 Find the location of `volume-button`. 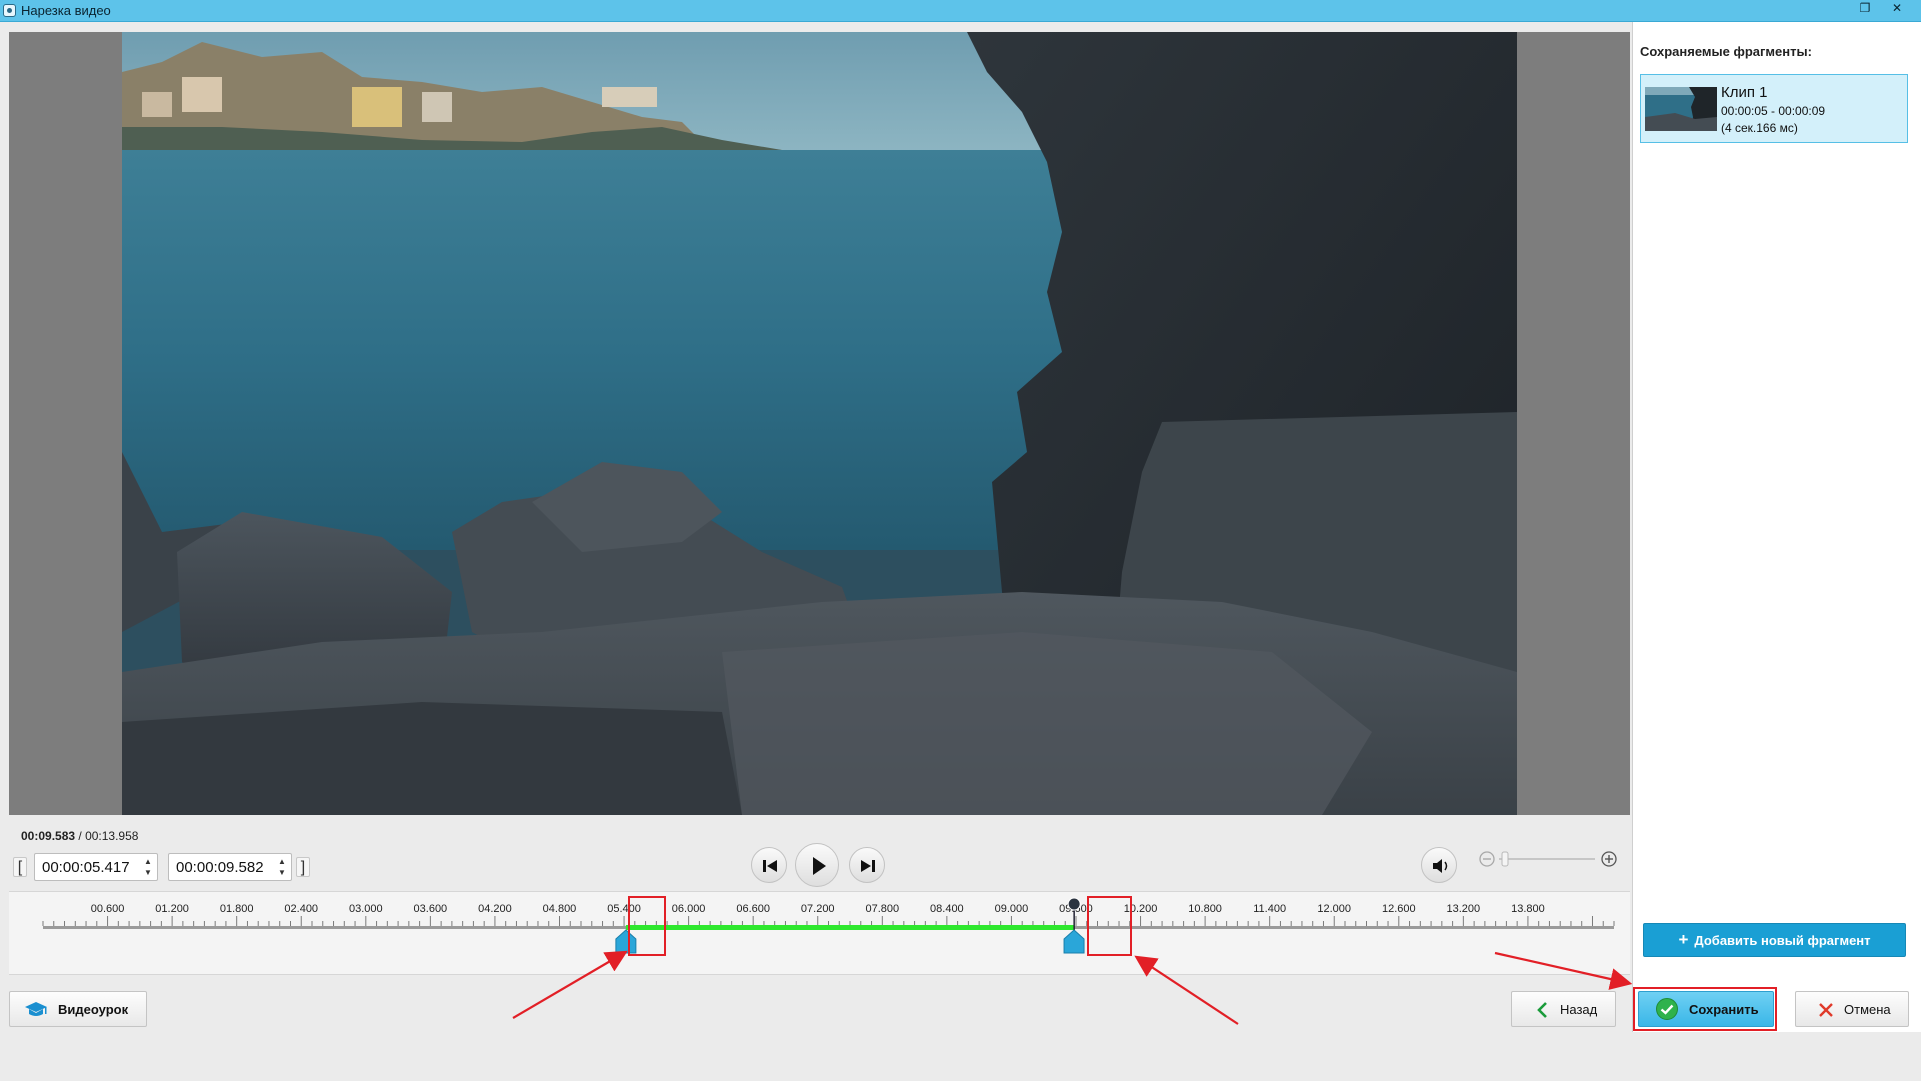

volume-button is located at coordinates (1439, 865).